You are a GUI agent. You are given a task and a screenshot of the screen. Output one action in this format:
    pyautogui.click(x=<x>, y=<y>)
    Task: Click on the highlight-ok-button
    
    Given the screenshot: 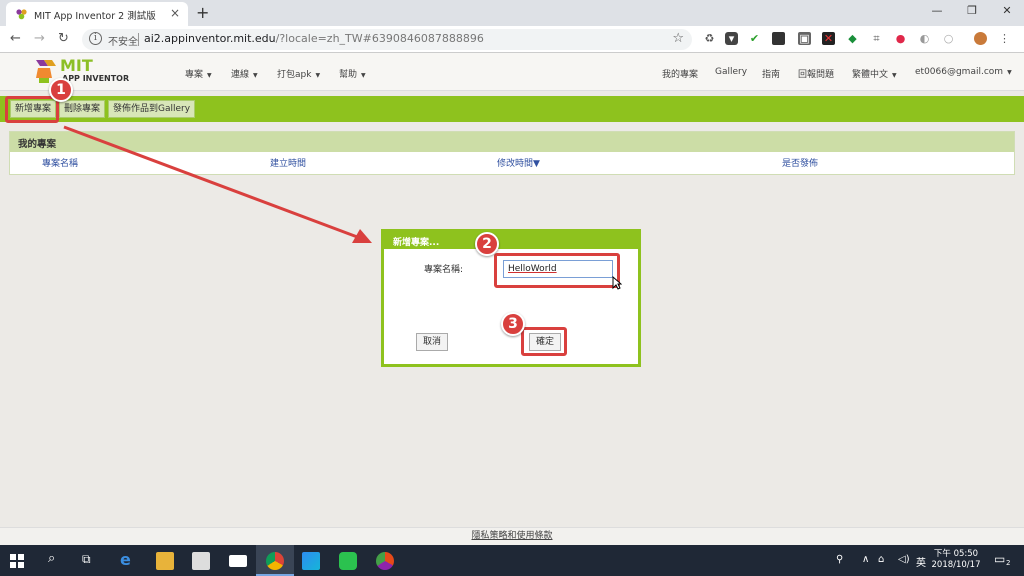 What is the action you would take?
    pyautogui.click(x=544, y=341)
    